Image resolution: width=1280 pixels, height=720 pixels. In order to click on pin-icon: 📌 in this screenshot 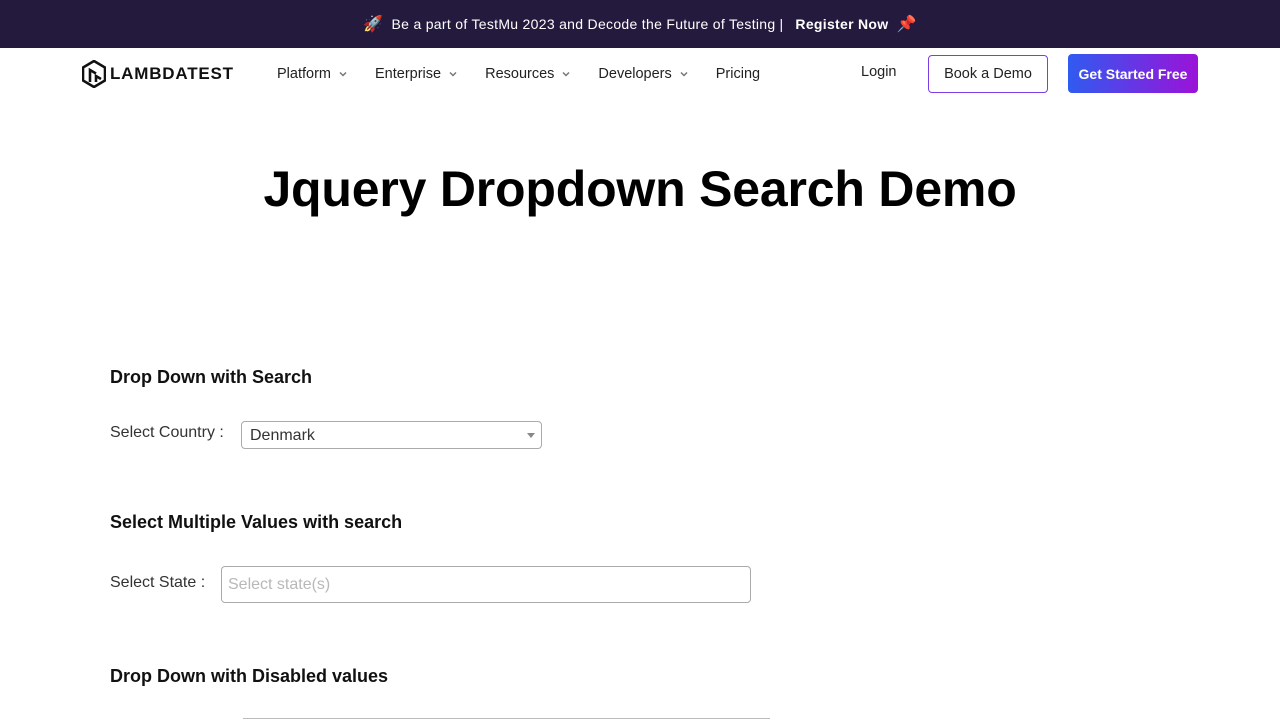, I will do `click(906, 24)`.